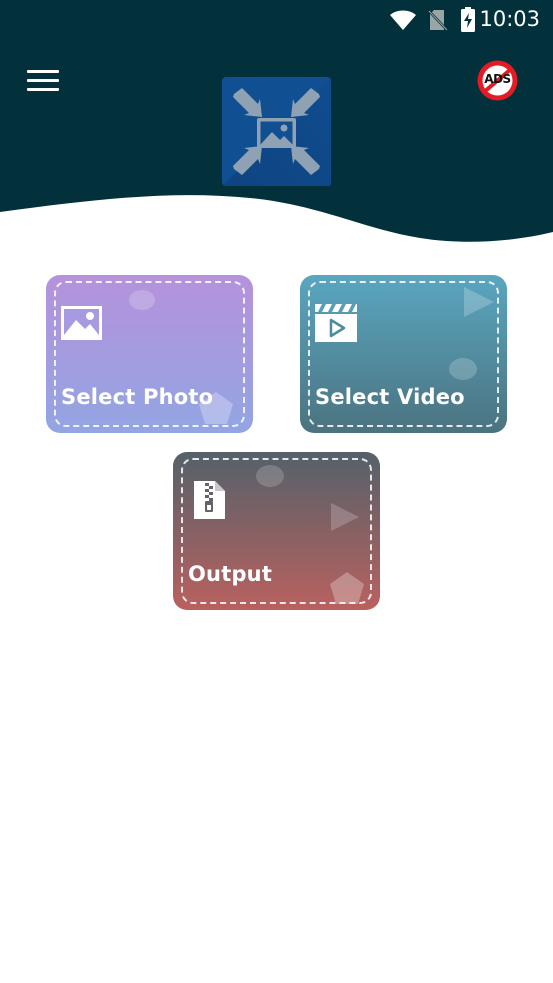 This screenshot has width=553, height=983. What do you see at coordinates (209, 500) in the screenshot?
I see `zip-file-icon` at bounding box center [209, 500].